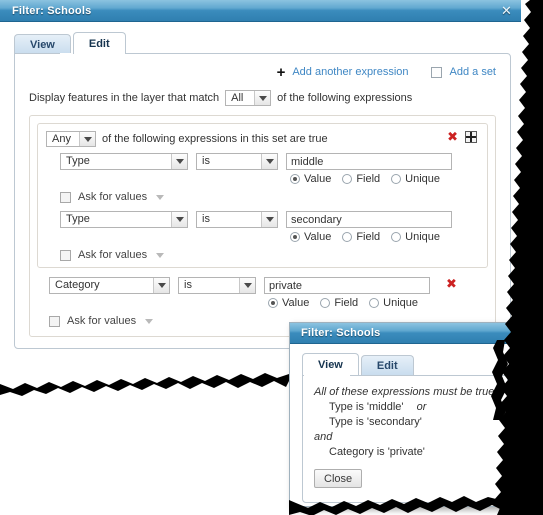  Describe the element at coordinates (406, 392) in the screenshot. I see `summary-heading: All of these expressions must be true:` at that location.